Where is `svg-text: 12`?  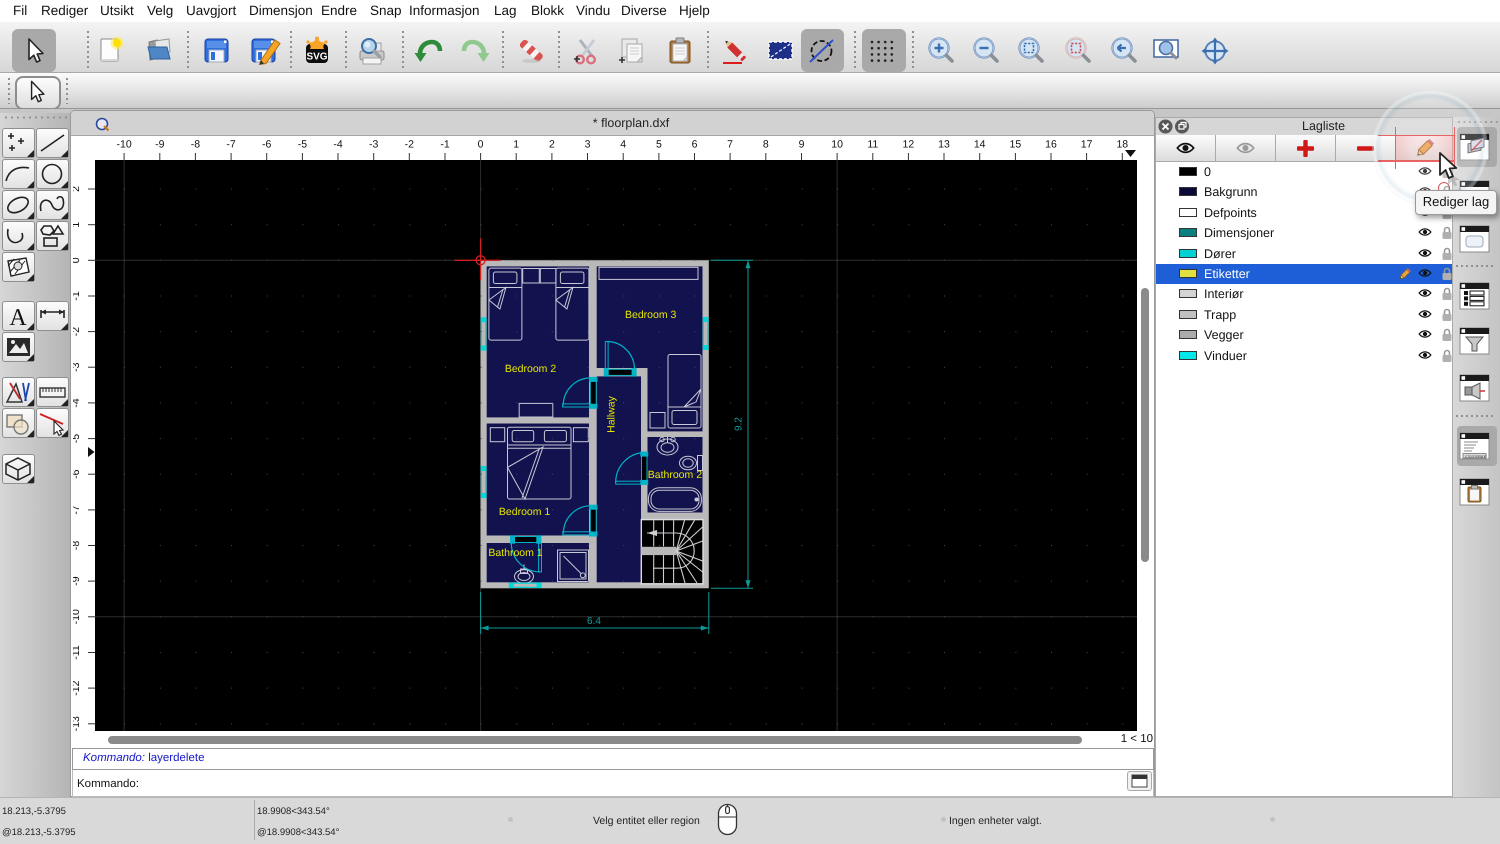
svg-text: 12 is located at coordinates (909, 145).